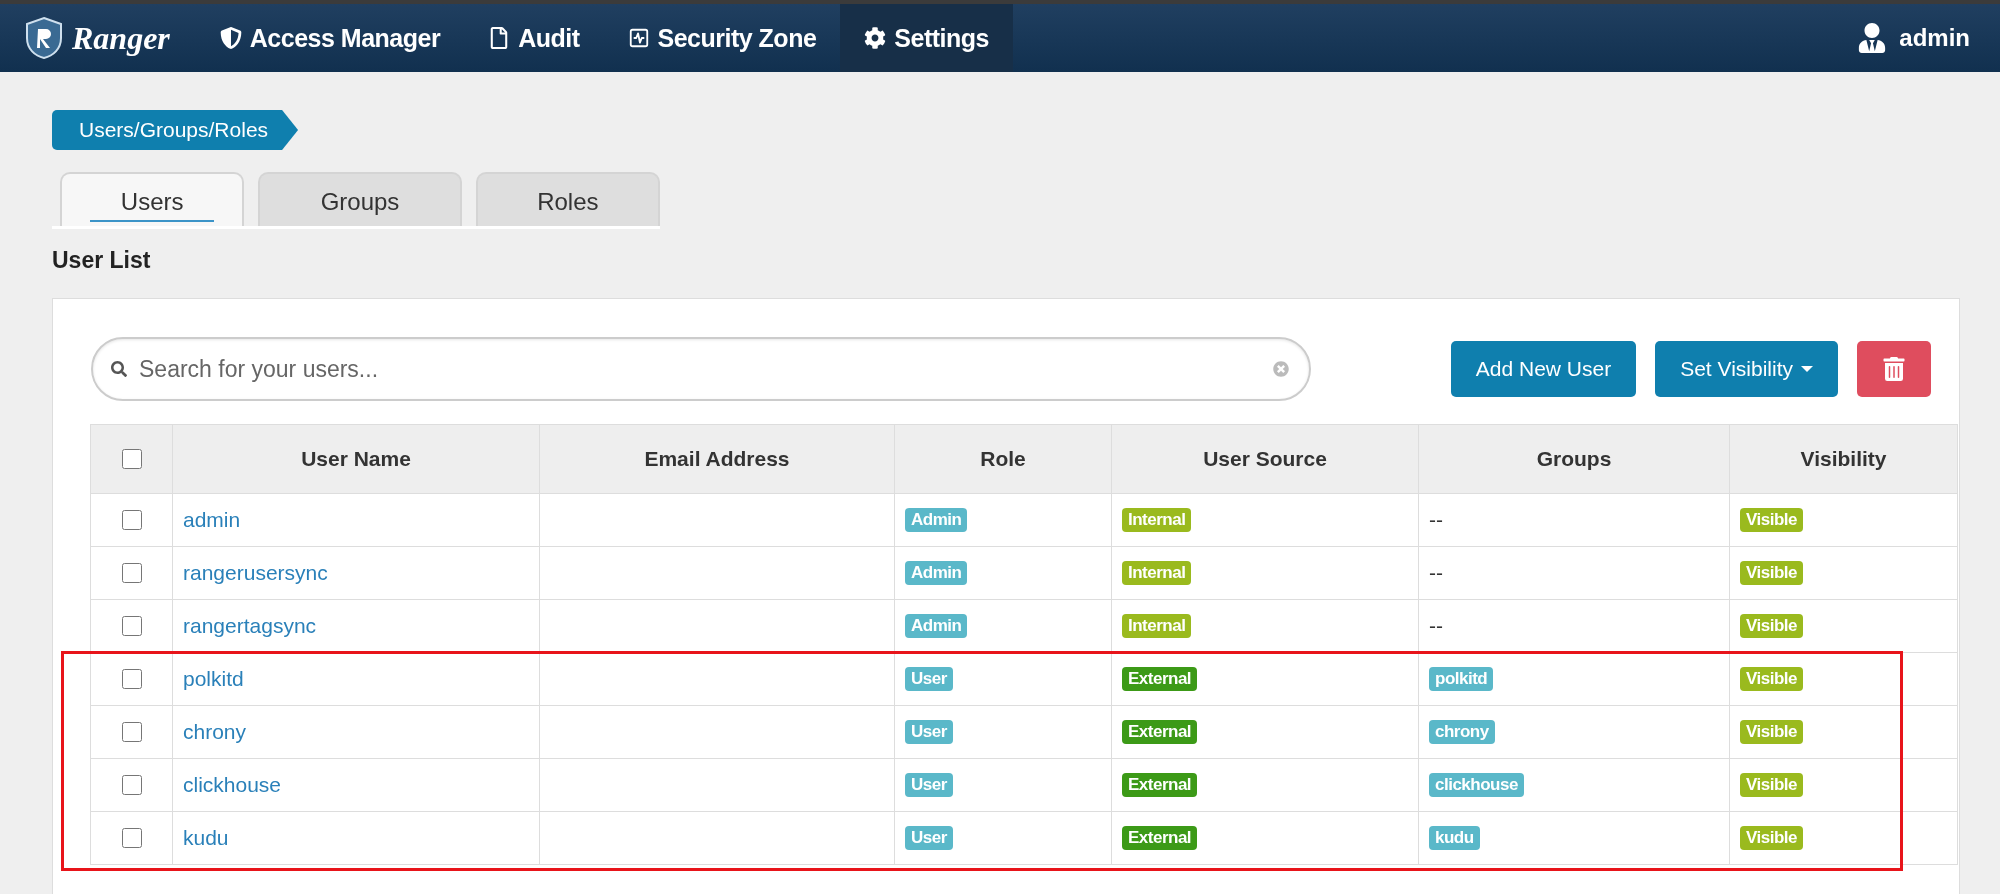 Image resolution: width=2000 pixels, height=894 pixels. What do you see at coordinates (926, 38) in the screenshot?
I see `nav-item: Settings` at bounding box center [926, 38].